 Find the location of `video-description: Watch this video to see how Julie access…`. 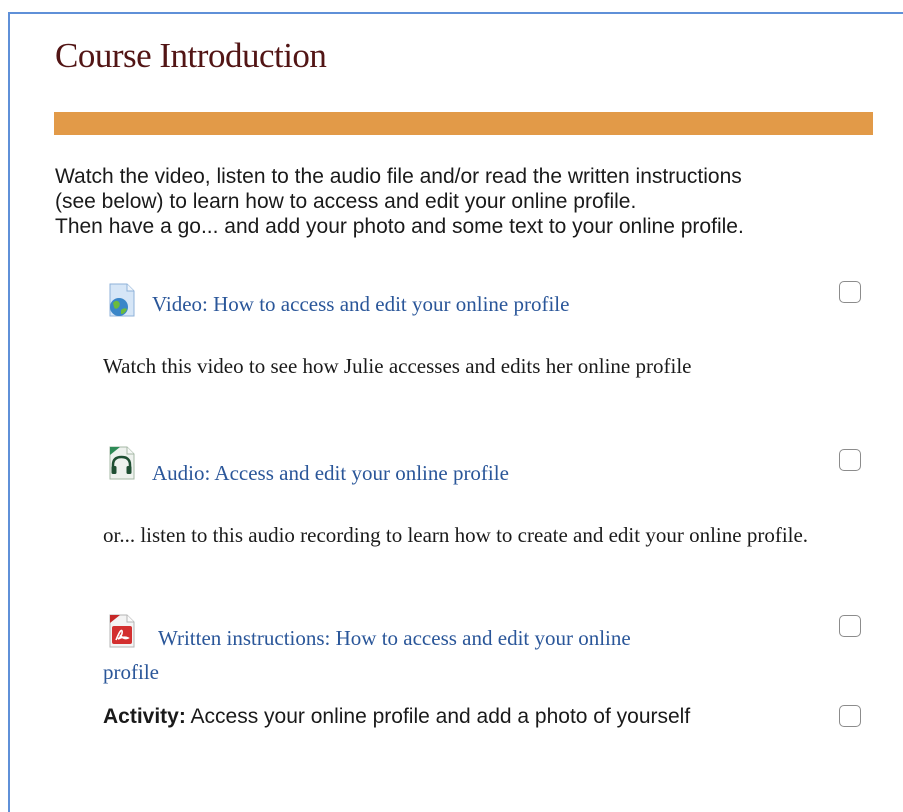

video-description: Watch this video to see how Julie access… is located at coordinates (397, 366).